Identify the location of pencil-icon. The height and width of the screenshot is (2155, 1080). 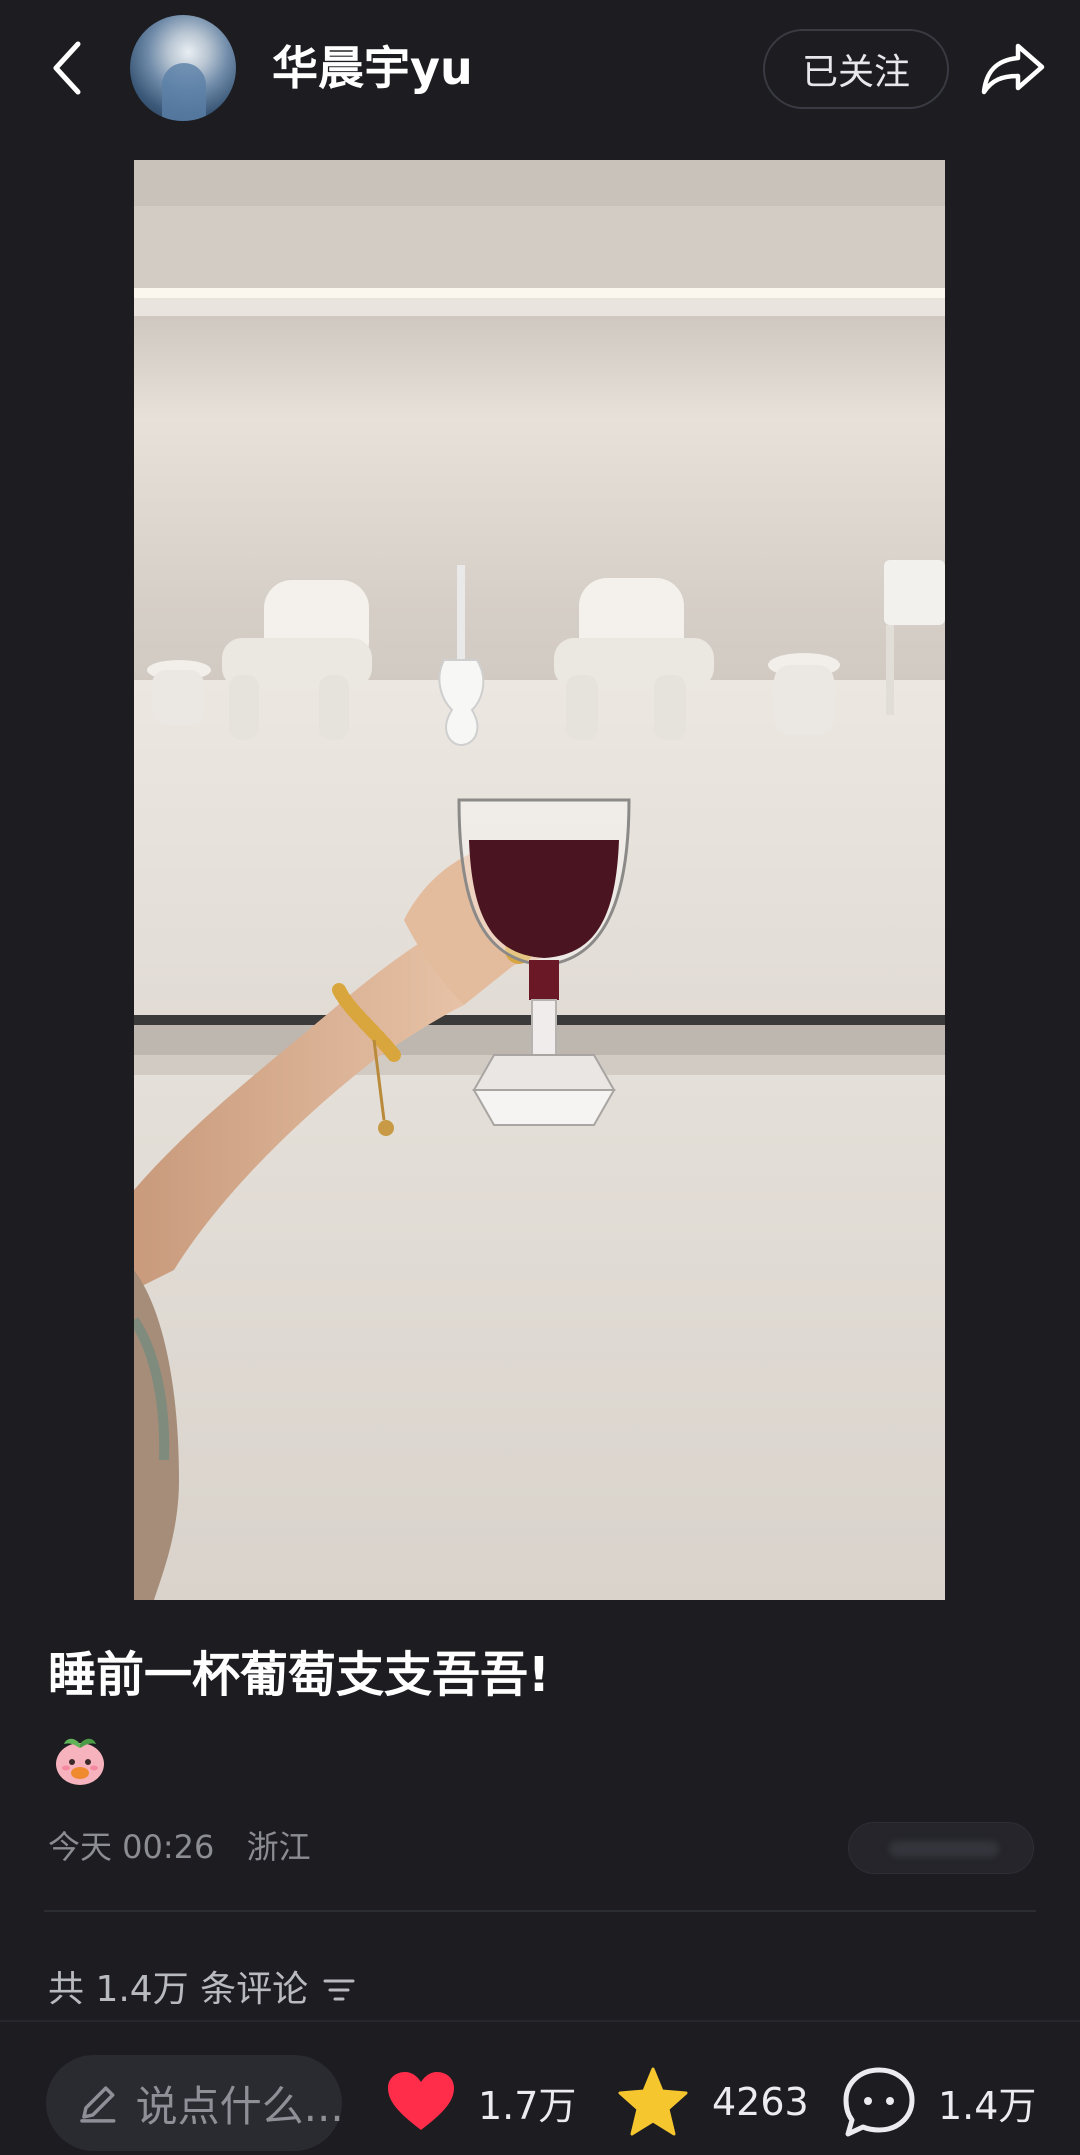
(98, 2104).